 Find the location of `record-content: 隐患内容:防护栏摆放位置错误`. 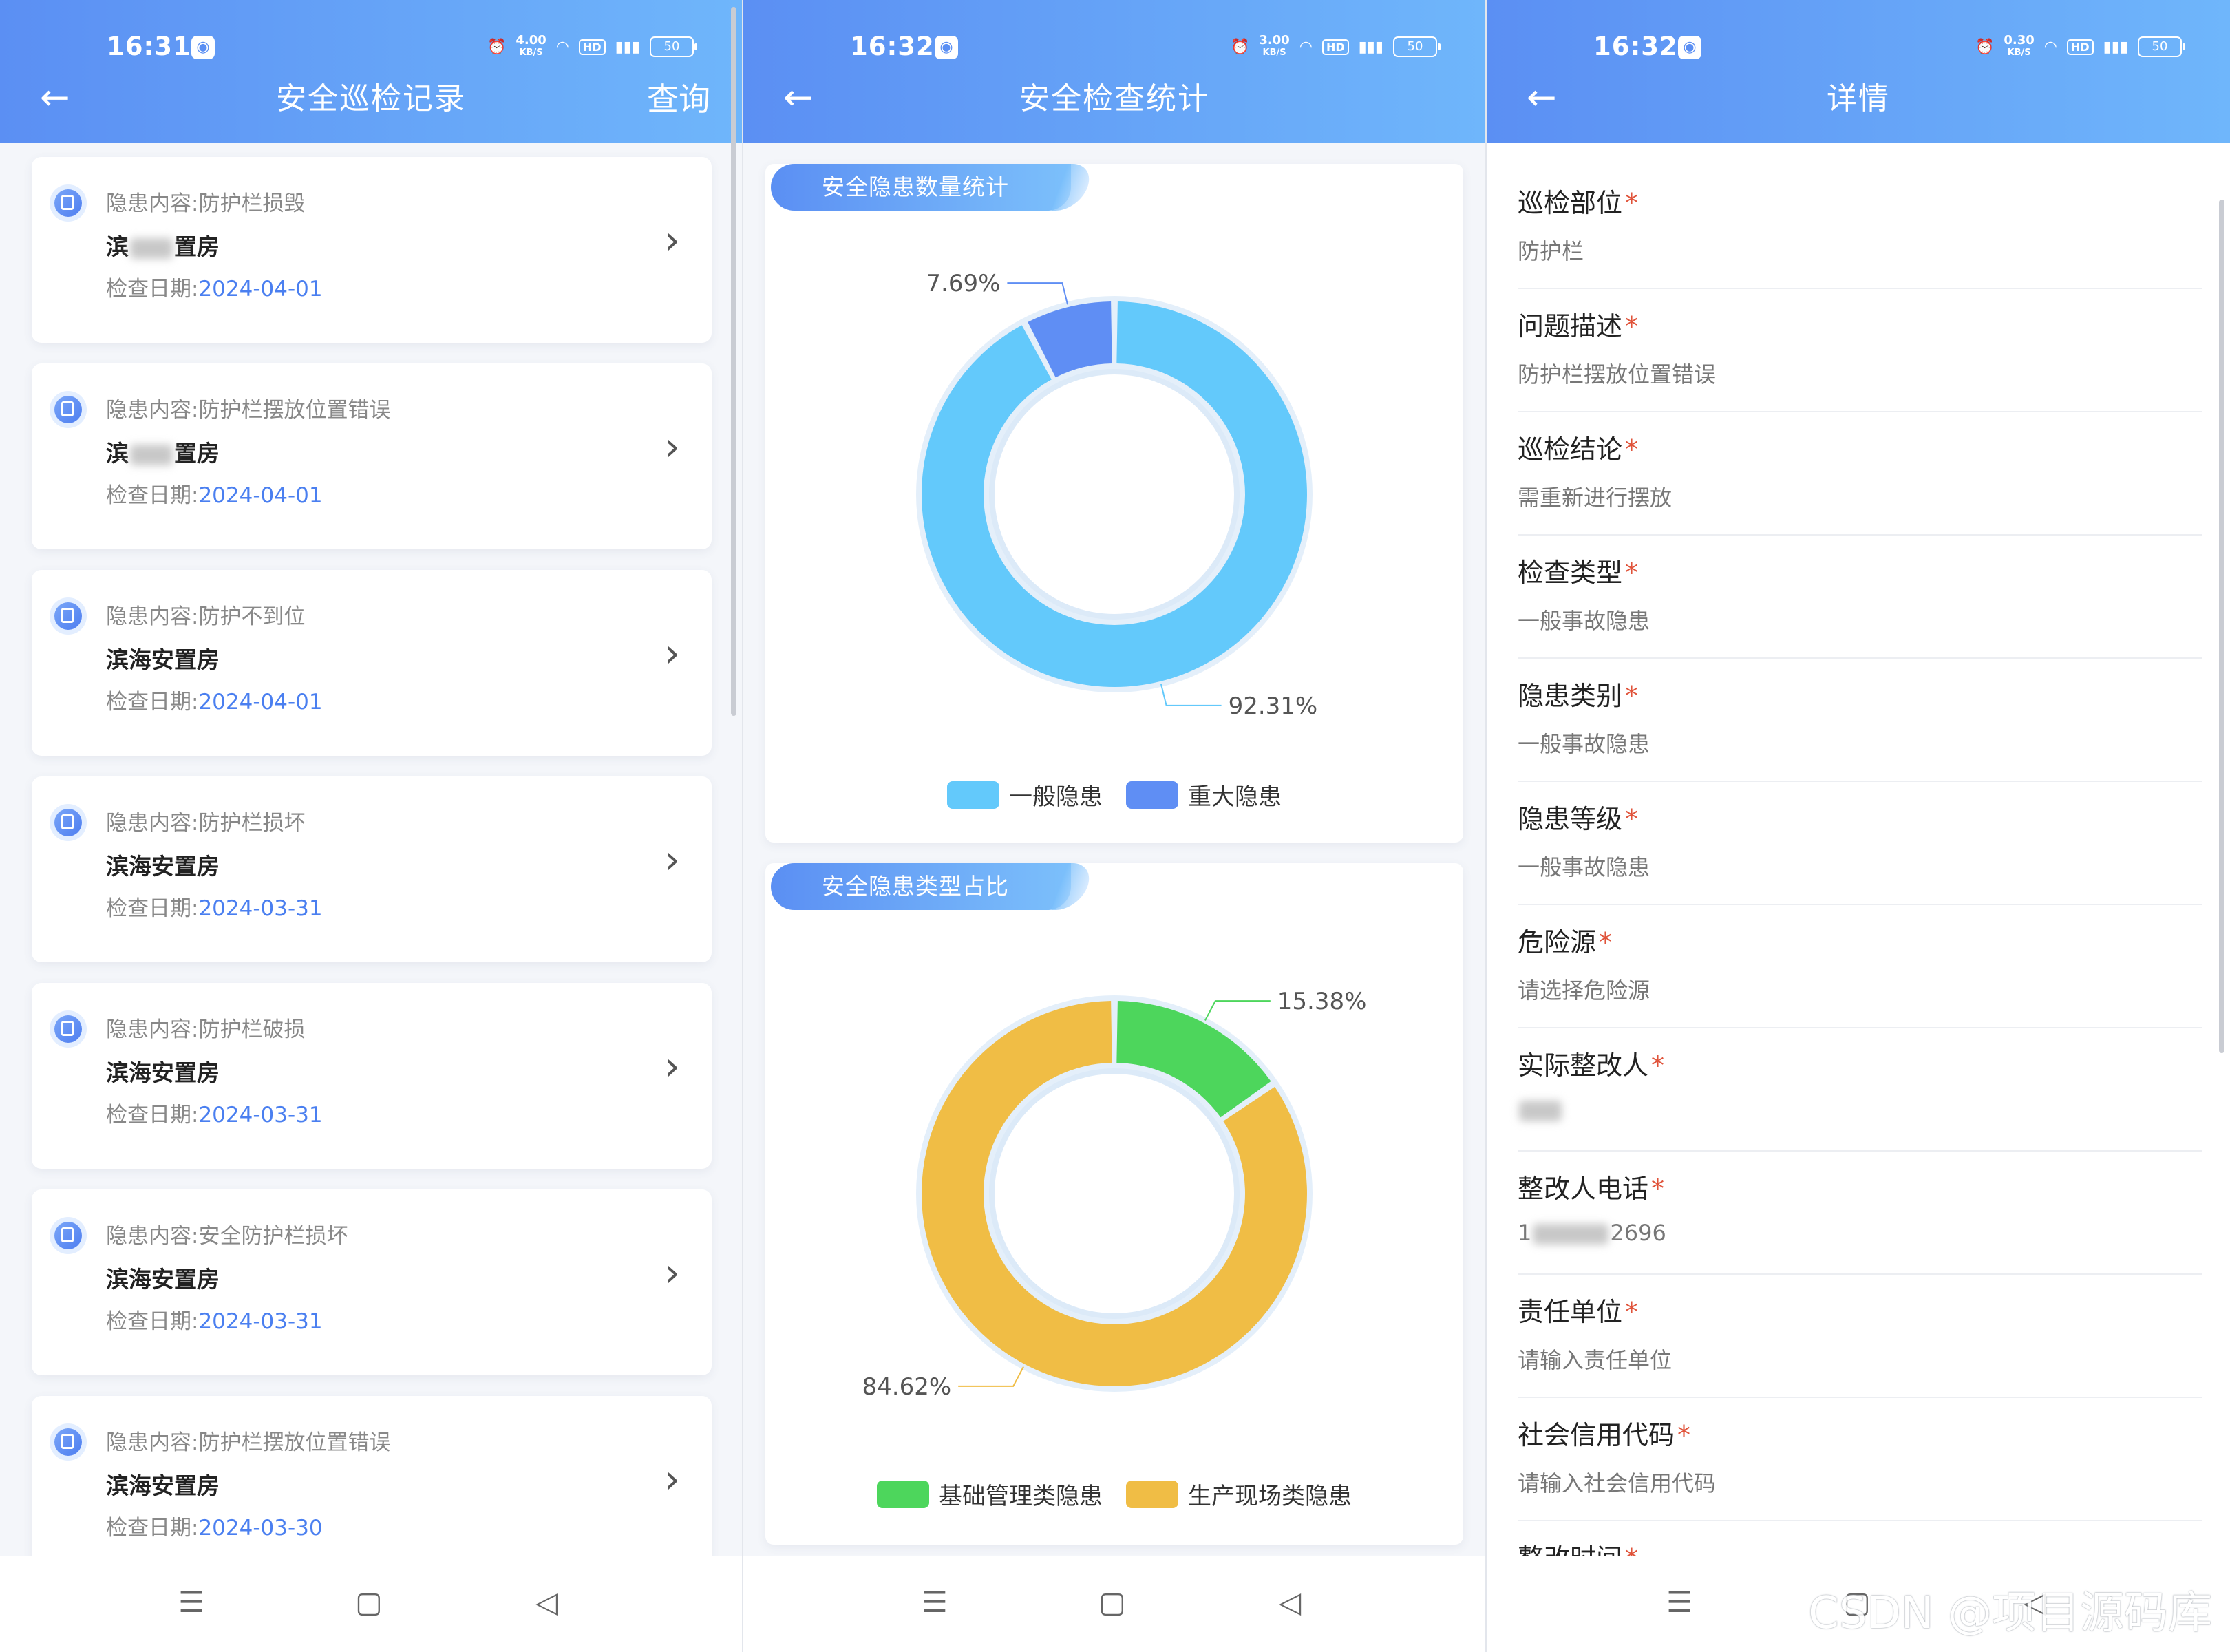

record-content: 隐患内容:防护栏摆放位置错误 is located at coordinates (248, 411).